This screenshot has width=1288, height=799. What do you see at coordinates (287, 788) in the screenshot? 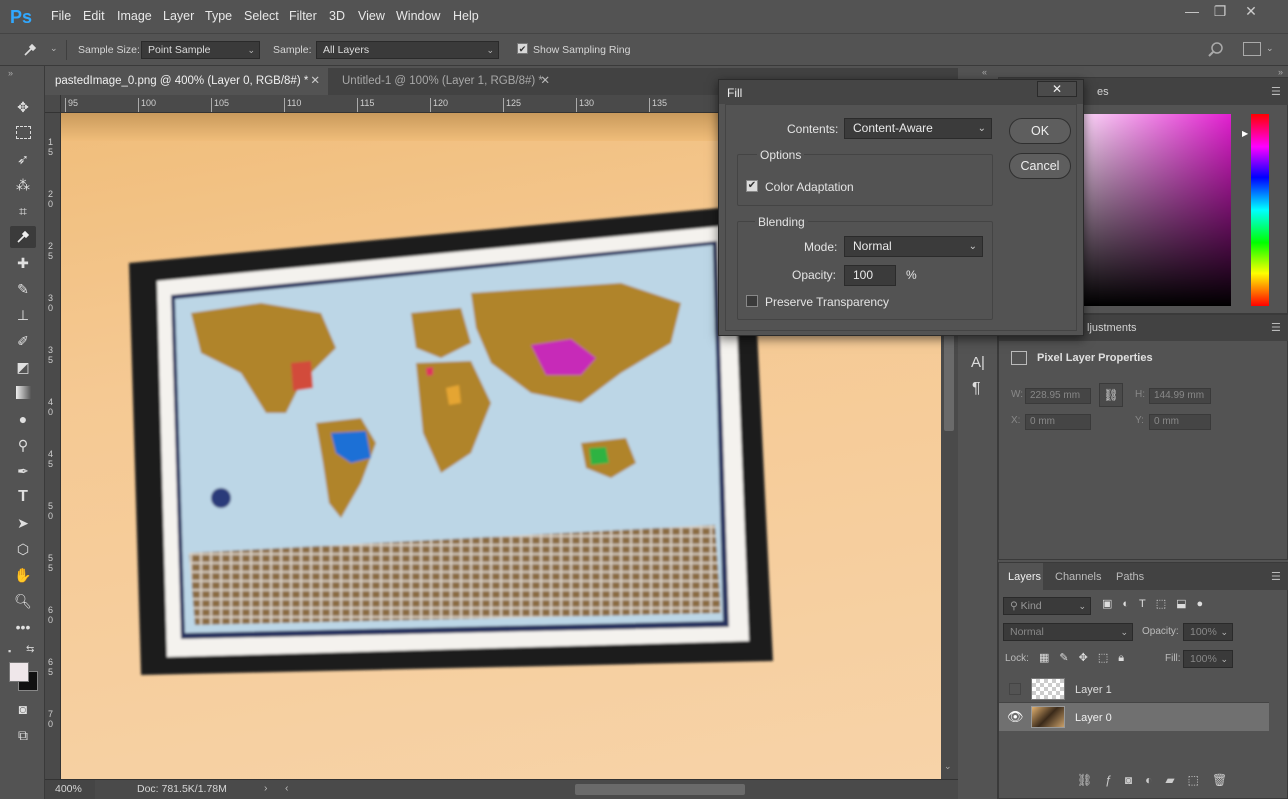
I see `scroll-left-icon: ‹` at bounding box center [287, 788].